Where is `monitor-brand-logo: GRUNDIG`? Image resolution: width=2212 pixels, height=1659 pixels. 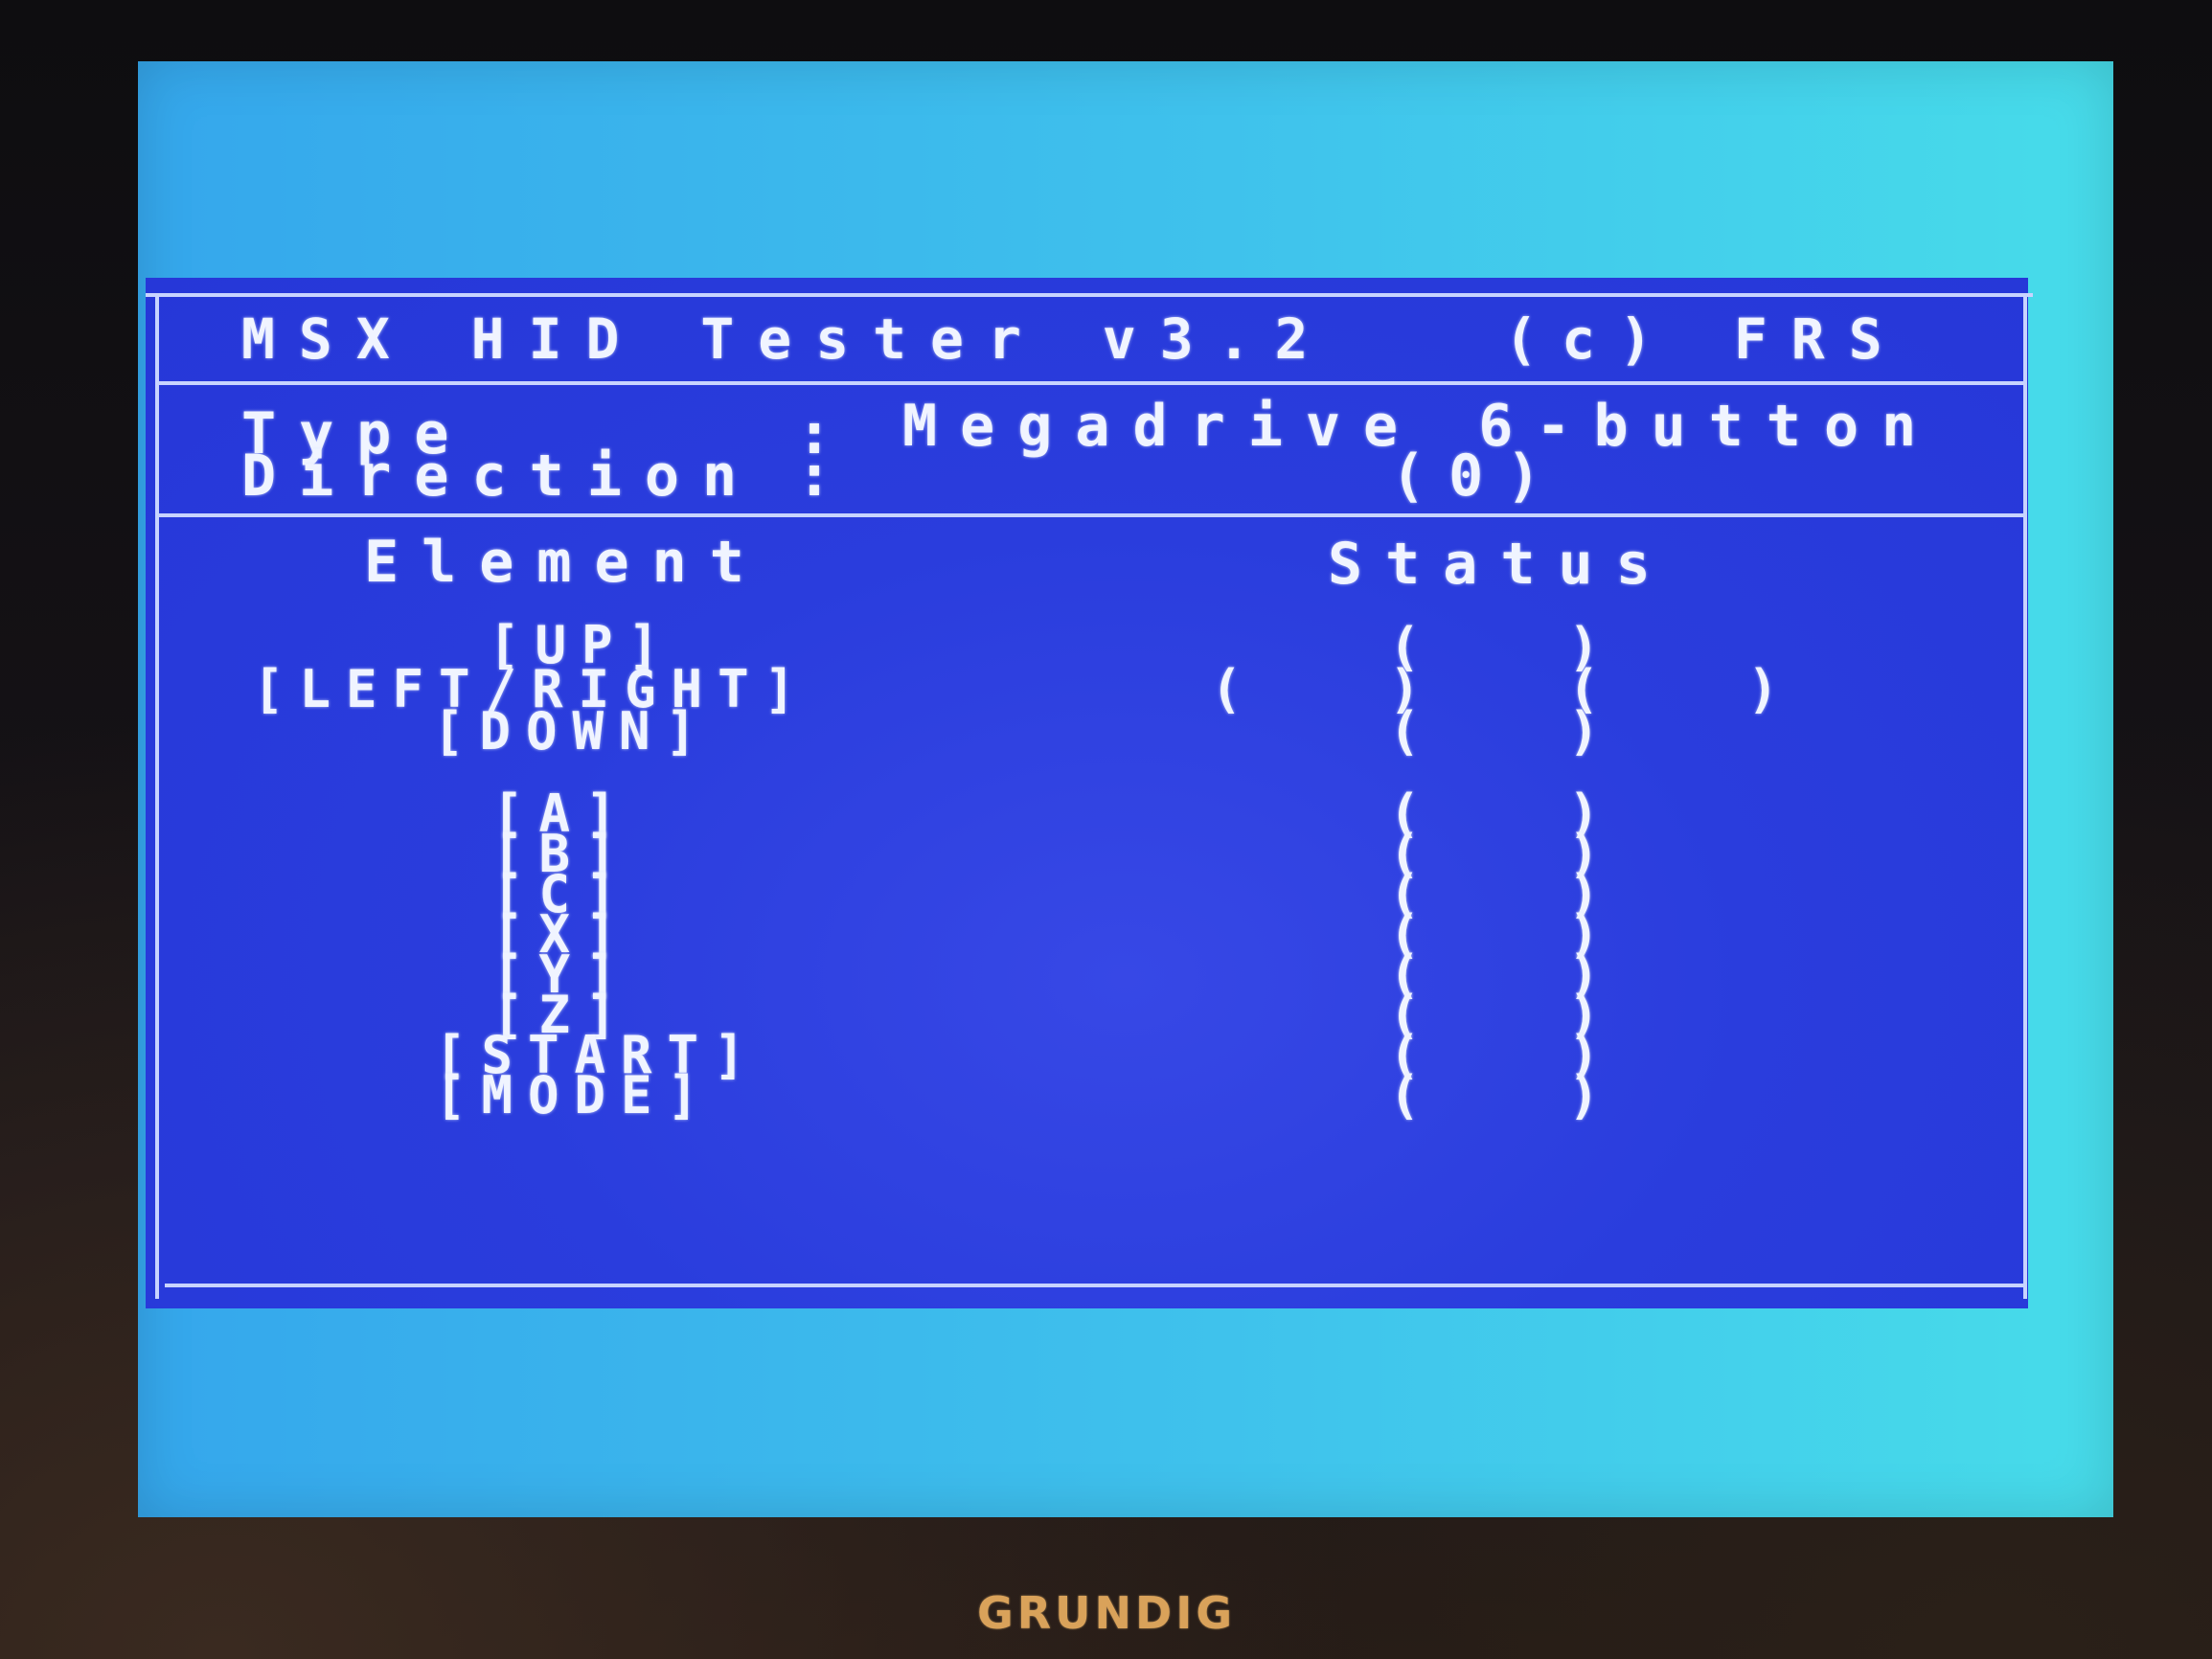
monitor-brand-logo: GRUNDIG is located at coordinates (1107, 1613).